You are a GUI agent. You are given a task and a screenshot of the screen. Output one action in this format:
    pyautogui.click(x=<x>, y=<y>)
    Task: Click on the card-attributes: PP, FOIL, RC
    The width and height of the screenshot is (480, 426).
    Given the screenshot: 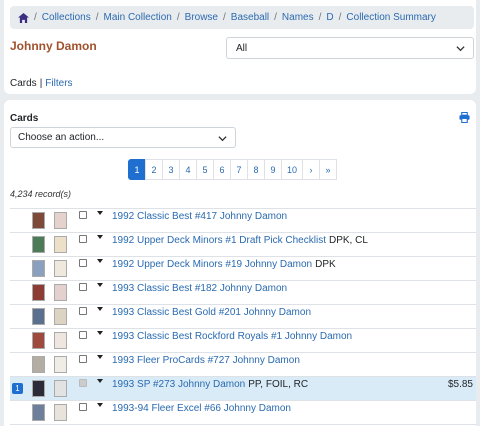 What is the action you would take?
    pyautogui.click(x=278, y=384)
    